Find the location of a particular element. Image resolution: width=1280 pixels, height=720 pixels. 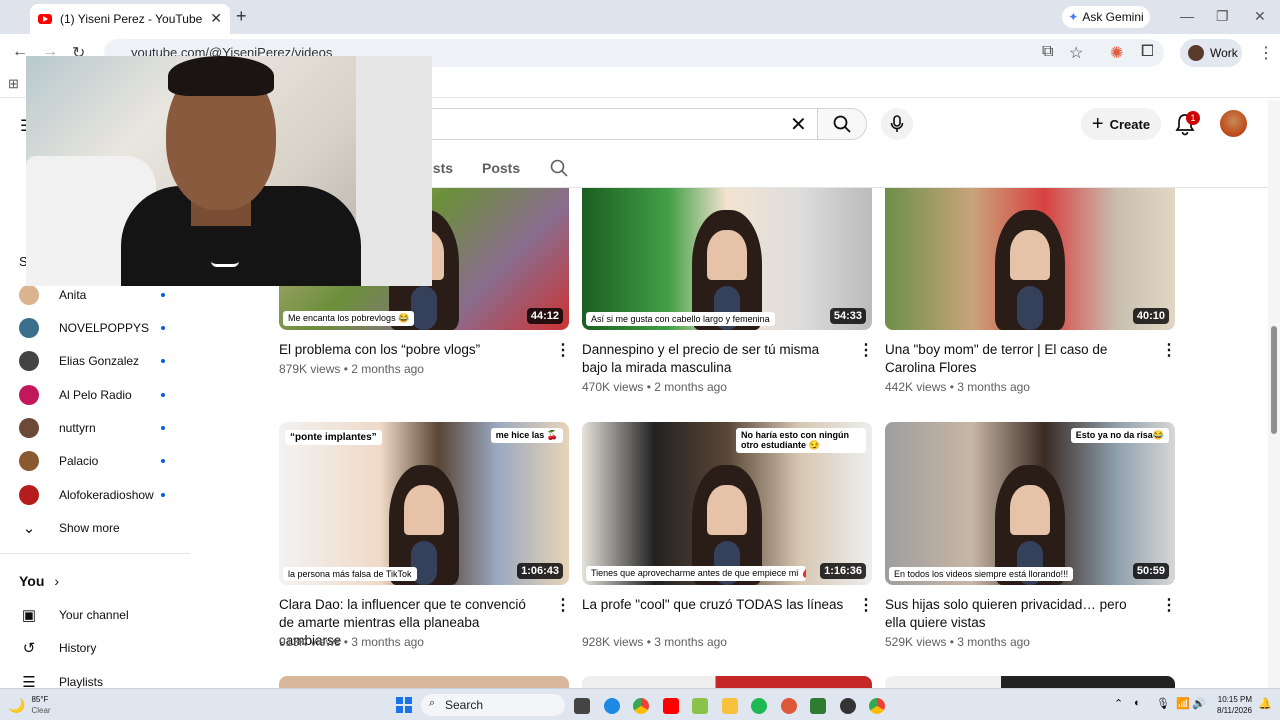

show-more-button: ⌄ Show more is located at coordinates (99, 528).